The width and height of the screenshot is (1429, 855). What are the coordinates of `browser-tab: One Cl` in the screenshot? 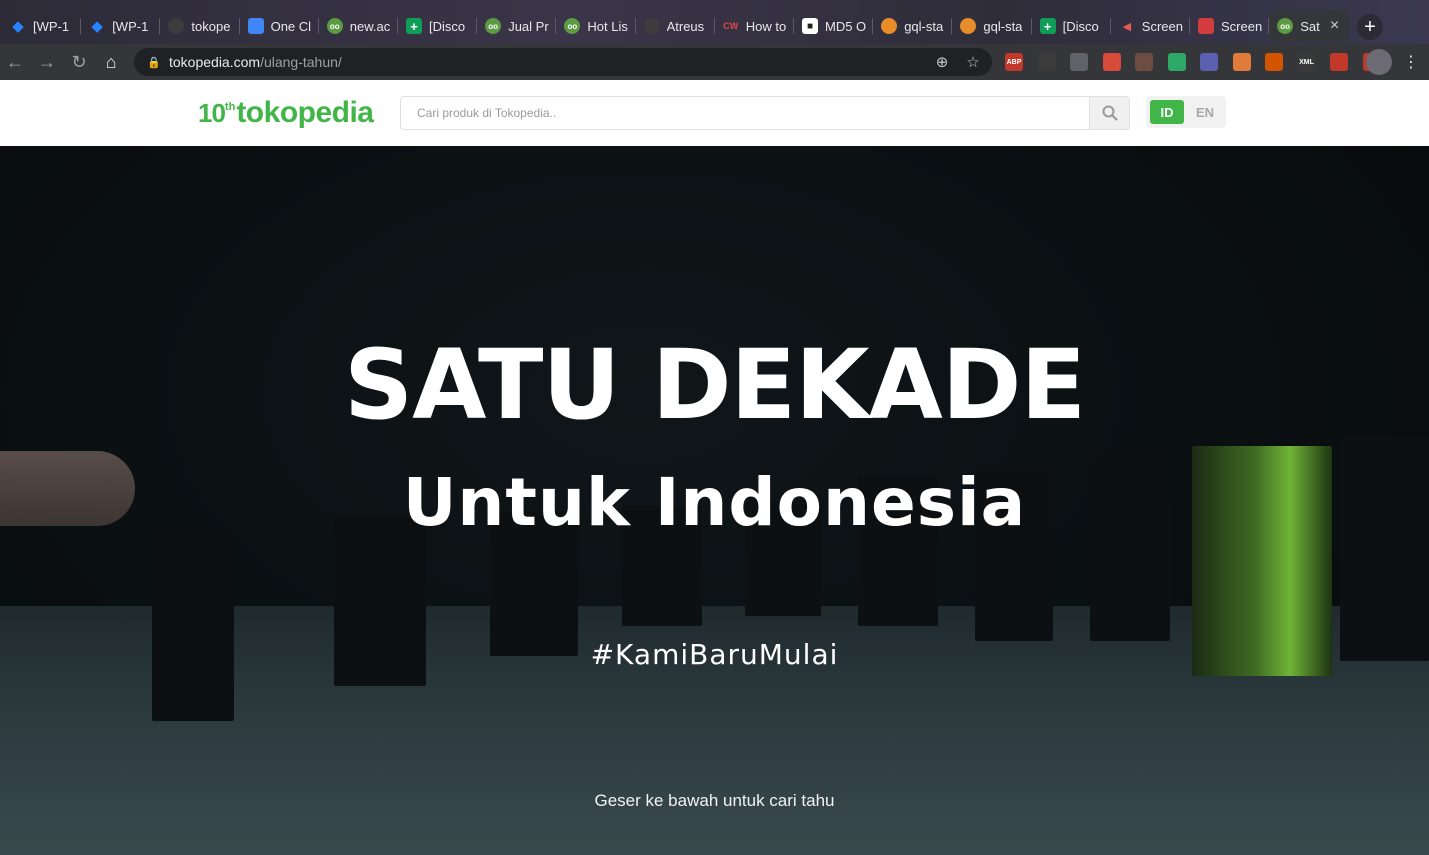 It's located at (279, 26).